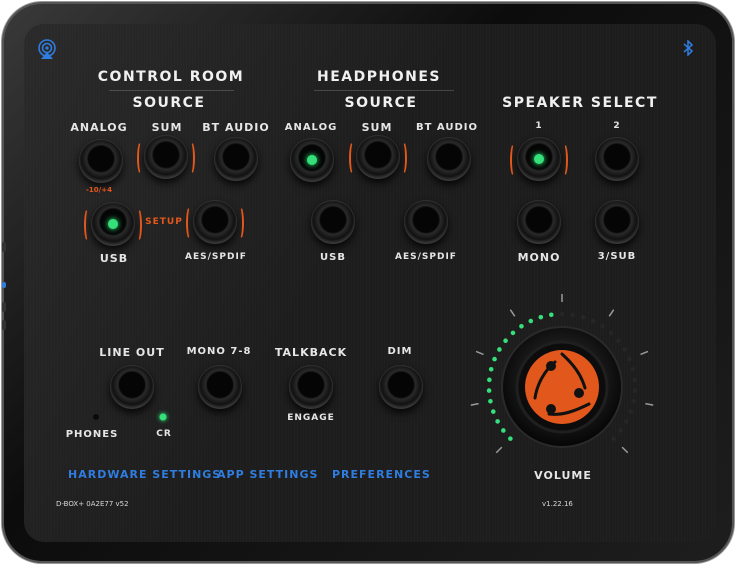 Image resolution: width=736 pixels, height=565 pixels. What do you see at coordinates (215, 222) in the screenshot?
I see `cr-aes-spdif-button` at bounding box center [215, 222].